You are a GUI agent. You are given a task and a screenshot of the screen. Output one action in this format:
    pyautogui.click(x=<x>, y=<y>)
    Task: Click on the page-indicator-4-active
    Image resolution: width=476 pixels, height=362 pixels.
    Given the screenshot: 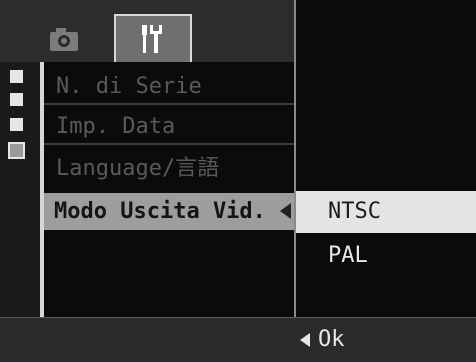 What is the action you would take?
    pyautogui.click(x=16, y=150)
    